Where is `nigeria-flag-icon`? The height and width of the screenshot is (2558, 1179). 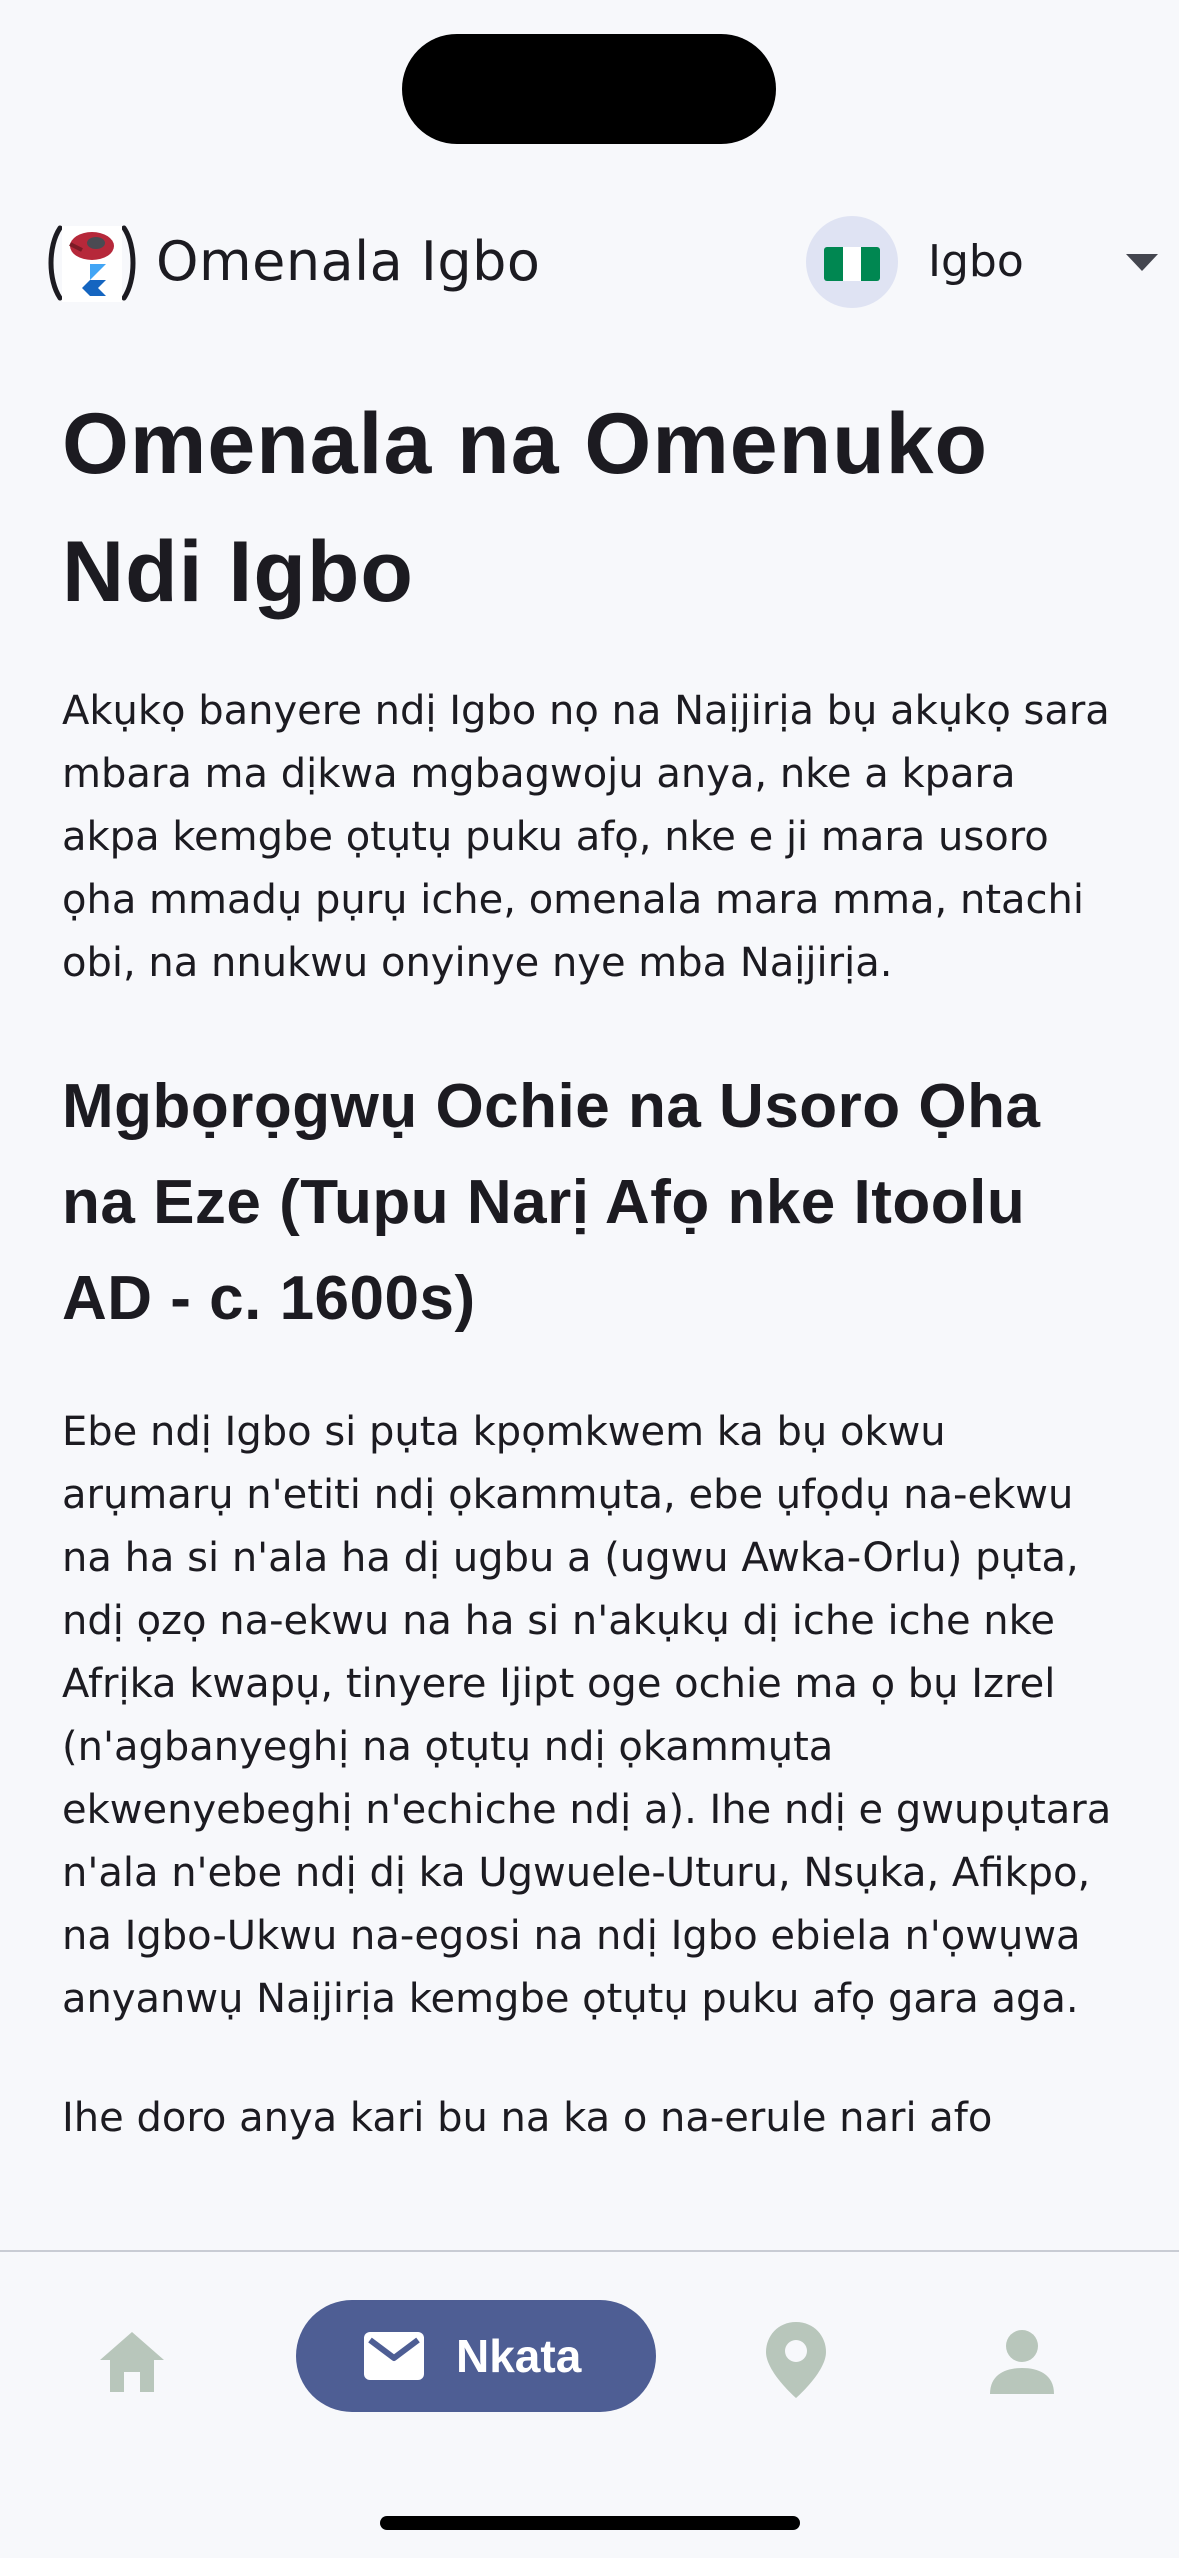
nigeria-flag-icon is located at coordinates (852, 264).